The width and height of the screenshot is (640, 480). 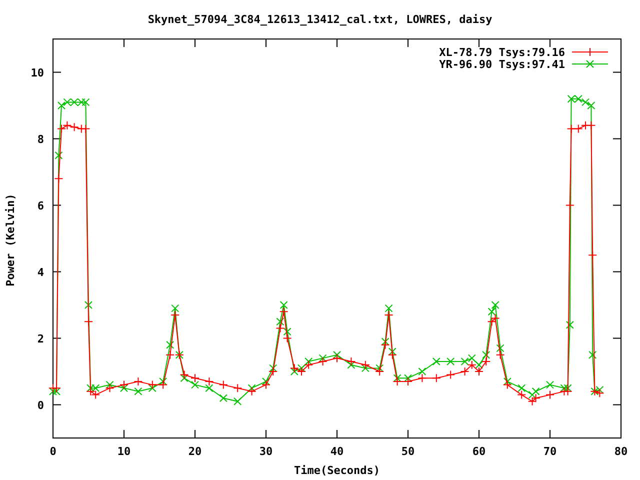 What do you see at coordinates (195, 451) in the screenshot?
I see `tick-label: 20` at bounding box center [195, 451].